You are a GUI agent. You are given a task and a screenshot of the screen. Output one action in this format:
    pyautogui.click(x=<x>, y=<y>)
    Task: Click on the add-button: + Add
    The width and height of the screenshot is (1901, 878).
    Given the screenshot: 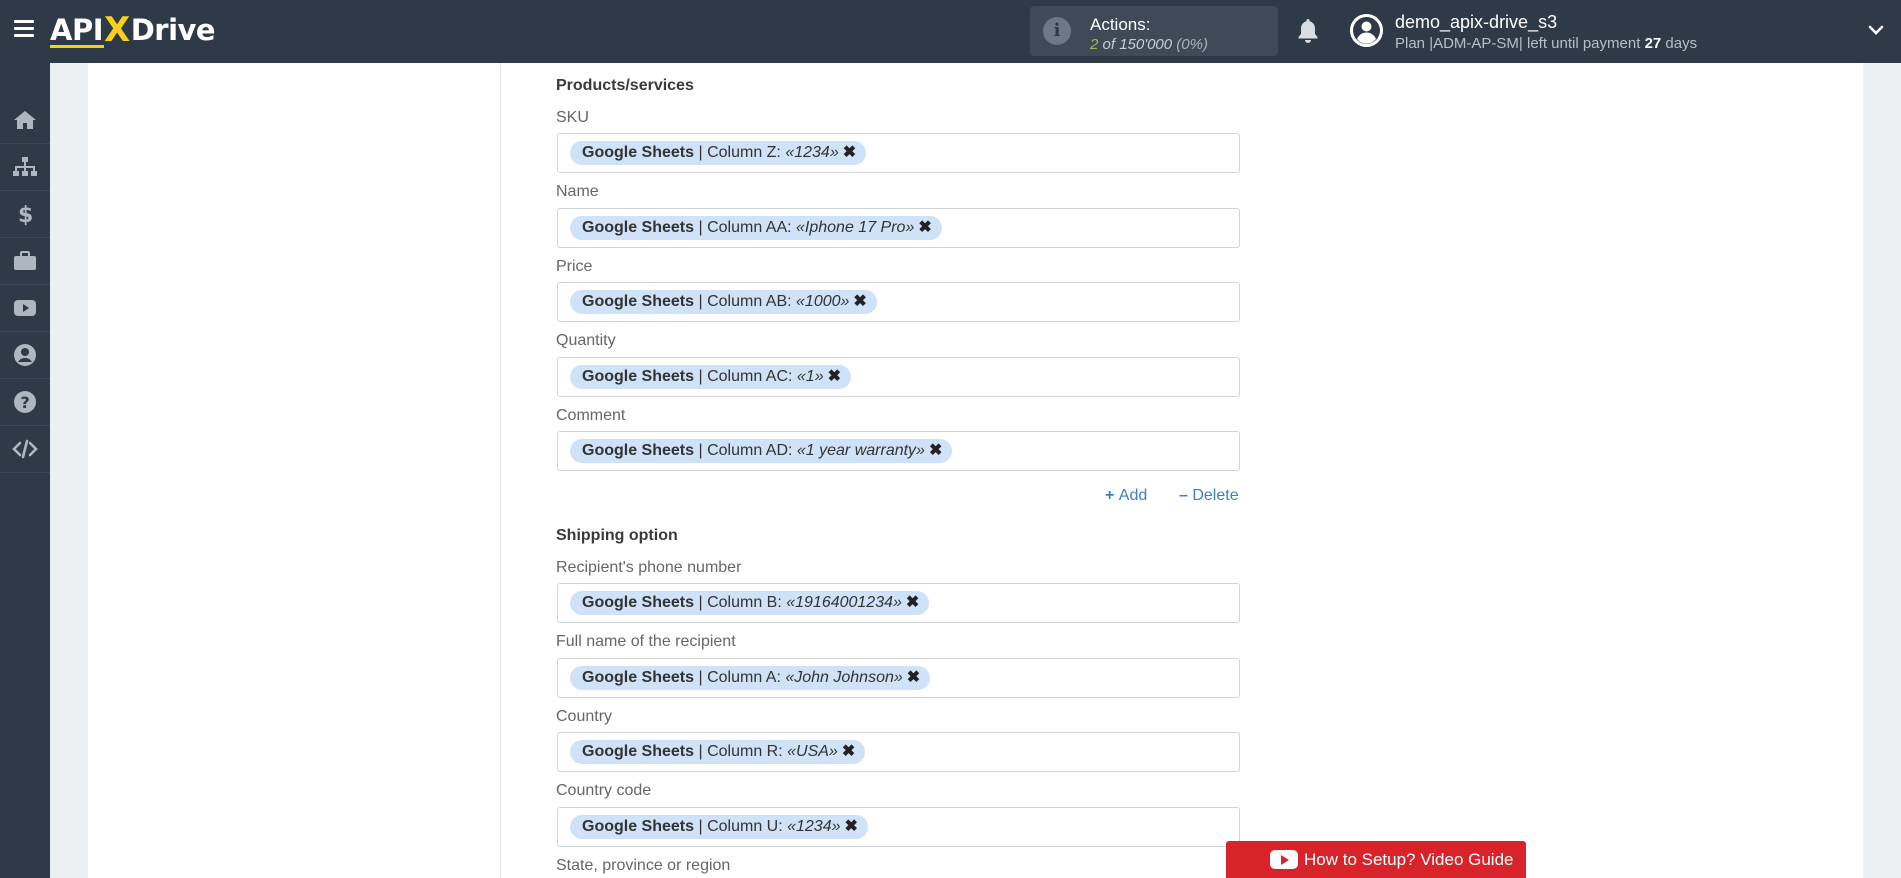 What is the action you would take?
    pyautogui.click(x=1126, y=496)
    